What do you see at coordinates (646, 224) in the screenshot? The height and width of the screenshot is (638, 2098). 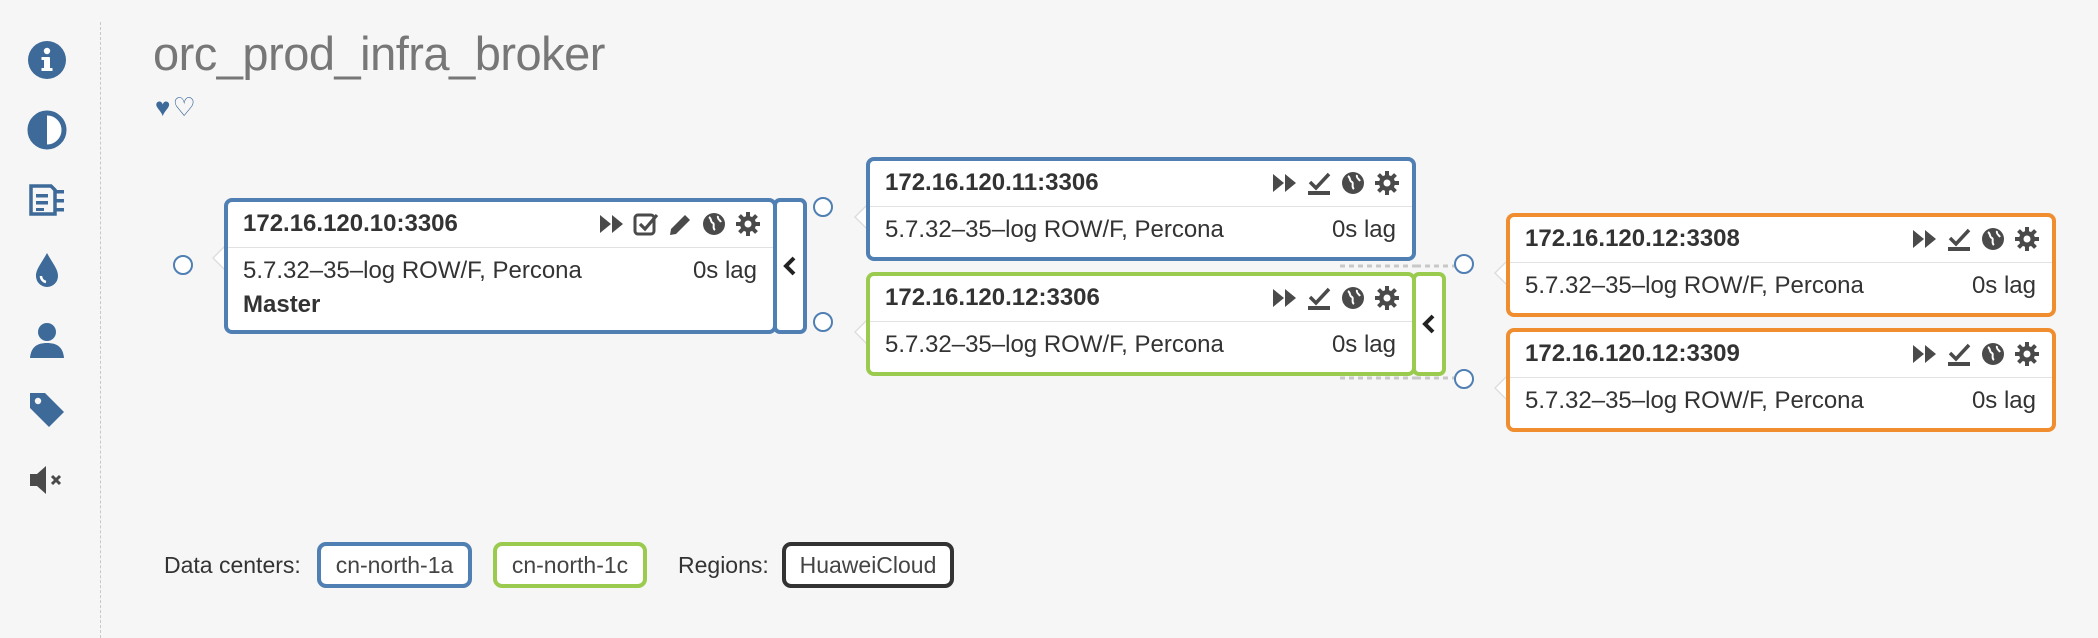 I see `check-square-icon` at bounding box center [646, 224].